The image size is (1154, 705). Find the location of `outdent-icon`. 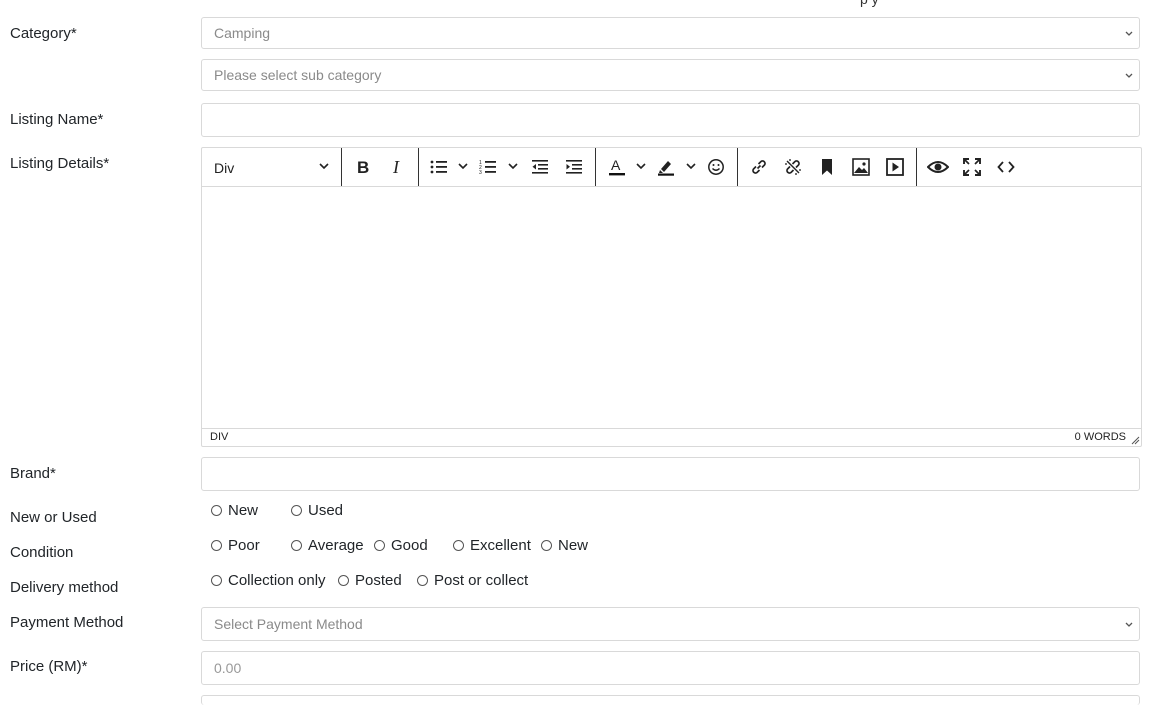

outdent-icon is located at coordinates (540, 167).